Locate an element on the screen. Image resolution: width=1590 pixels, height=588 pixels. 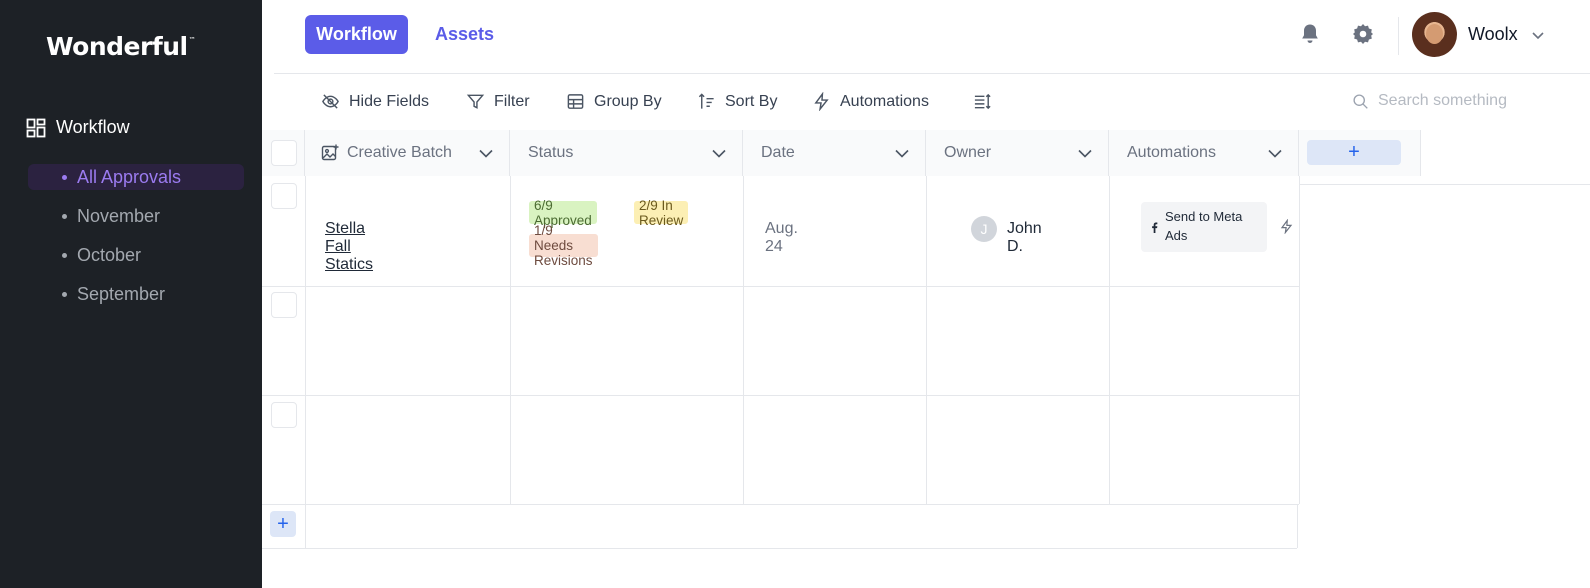
automations-label: Automations is located at coordinates (884, 101).